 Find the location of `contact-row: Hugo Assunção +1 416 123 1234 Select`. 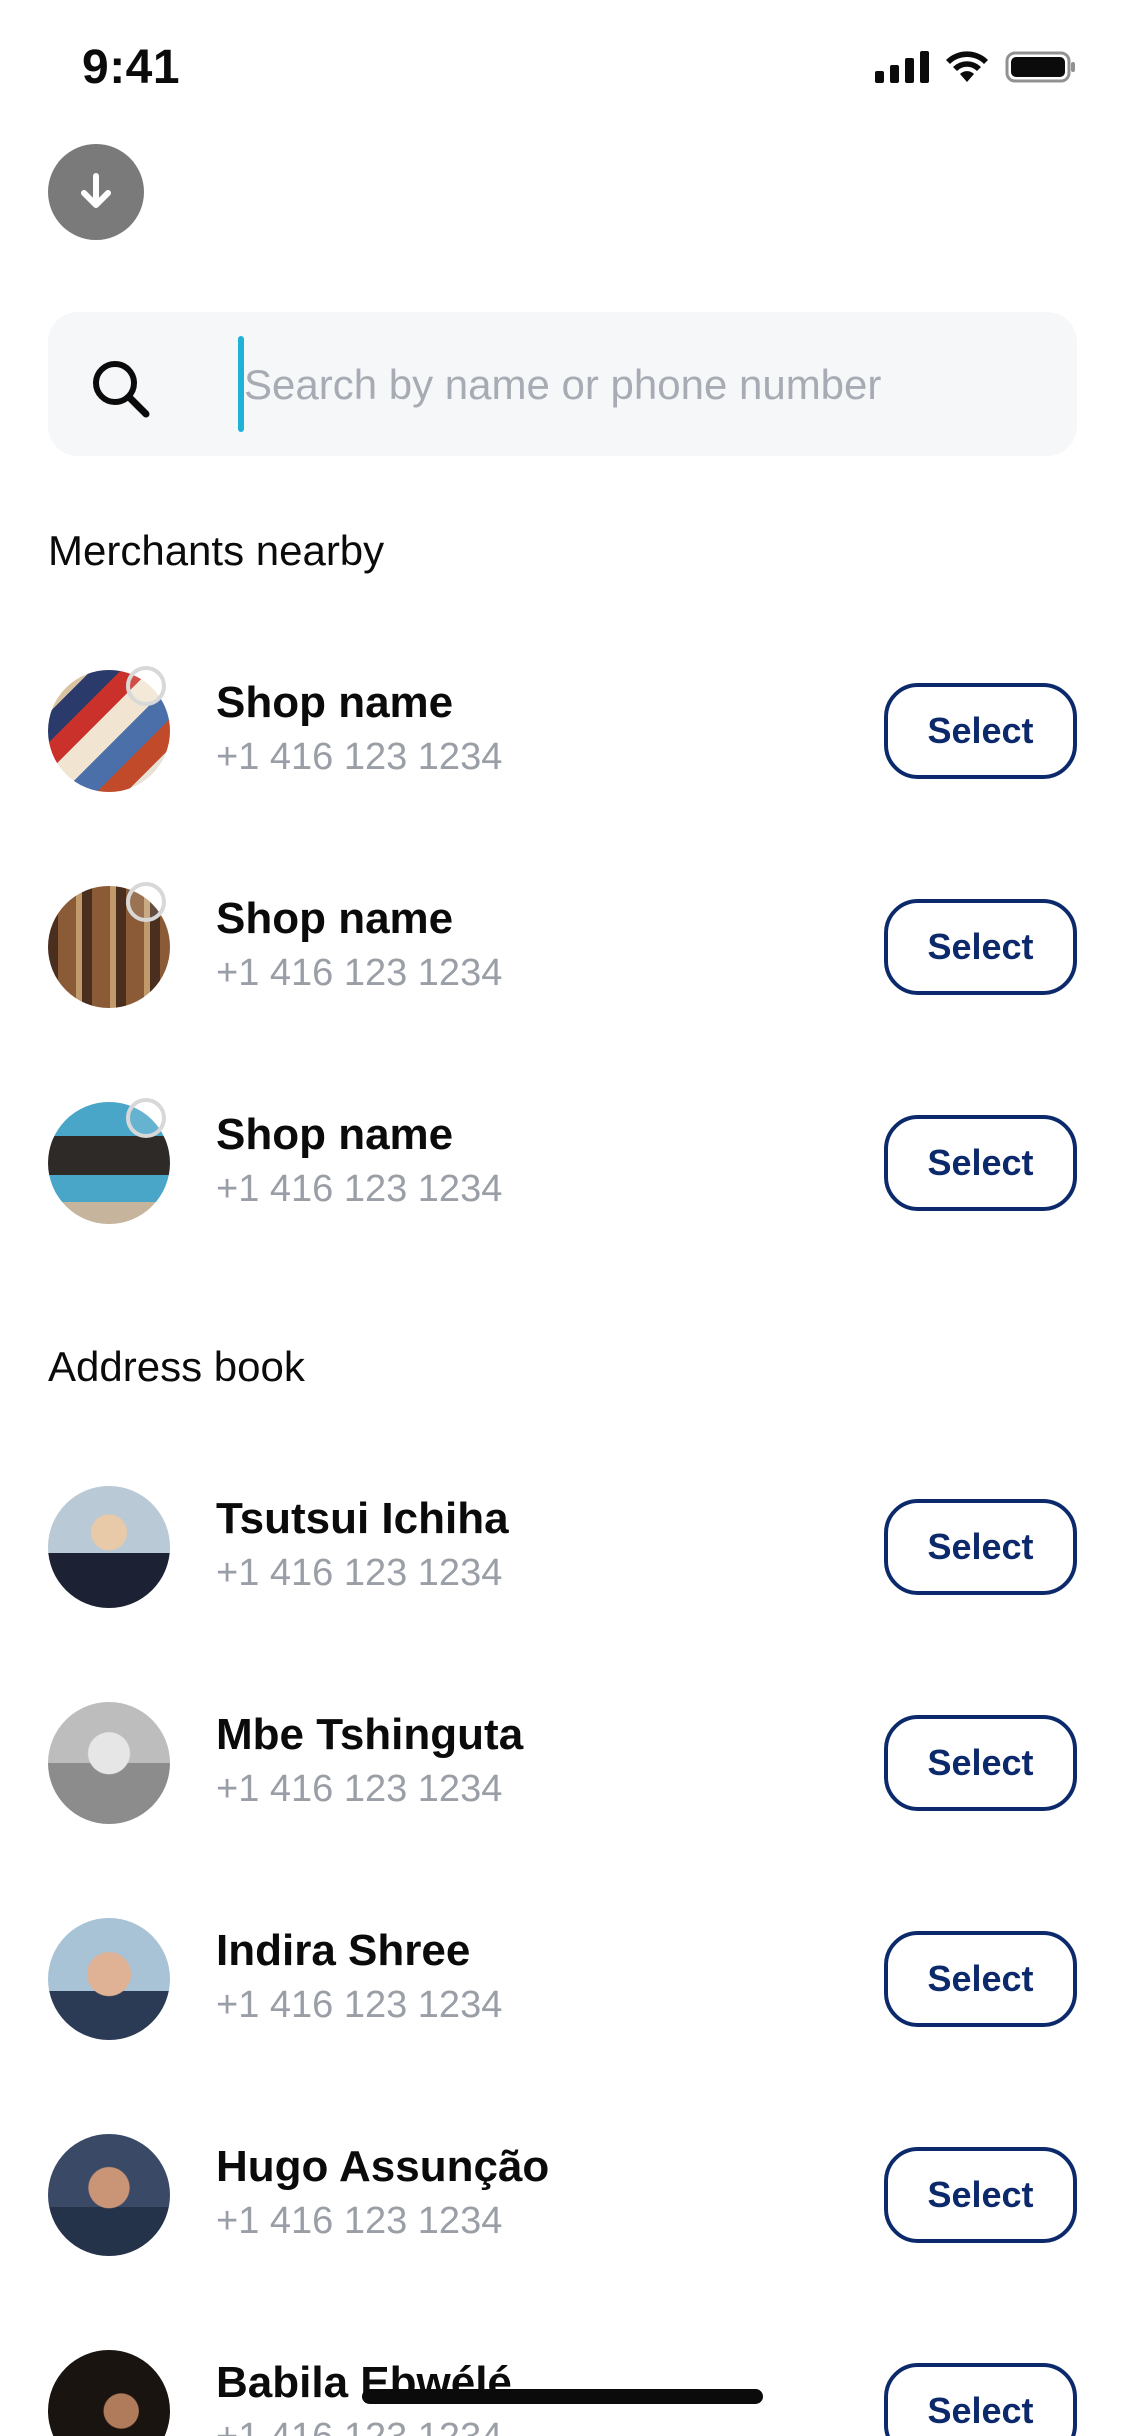

contact-row: Hugo Assunção +1 416 123 1234 Select is located at coordinates (562, 2195).